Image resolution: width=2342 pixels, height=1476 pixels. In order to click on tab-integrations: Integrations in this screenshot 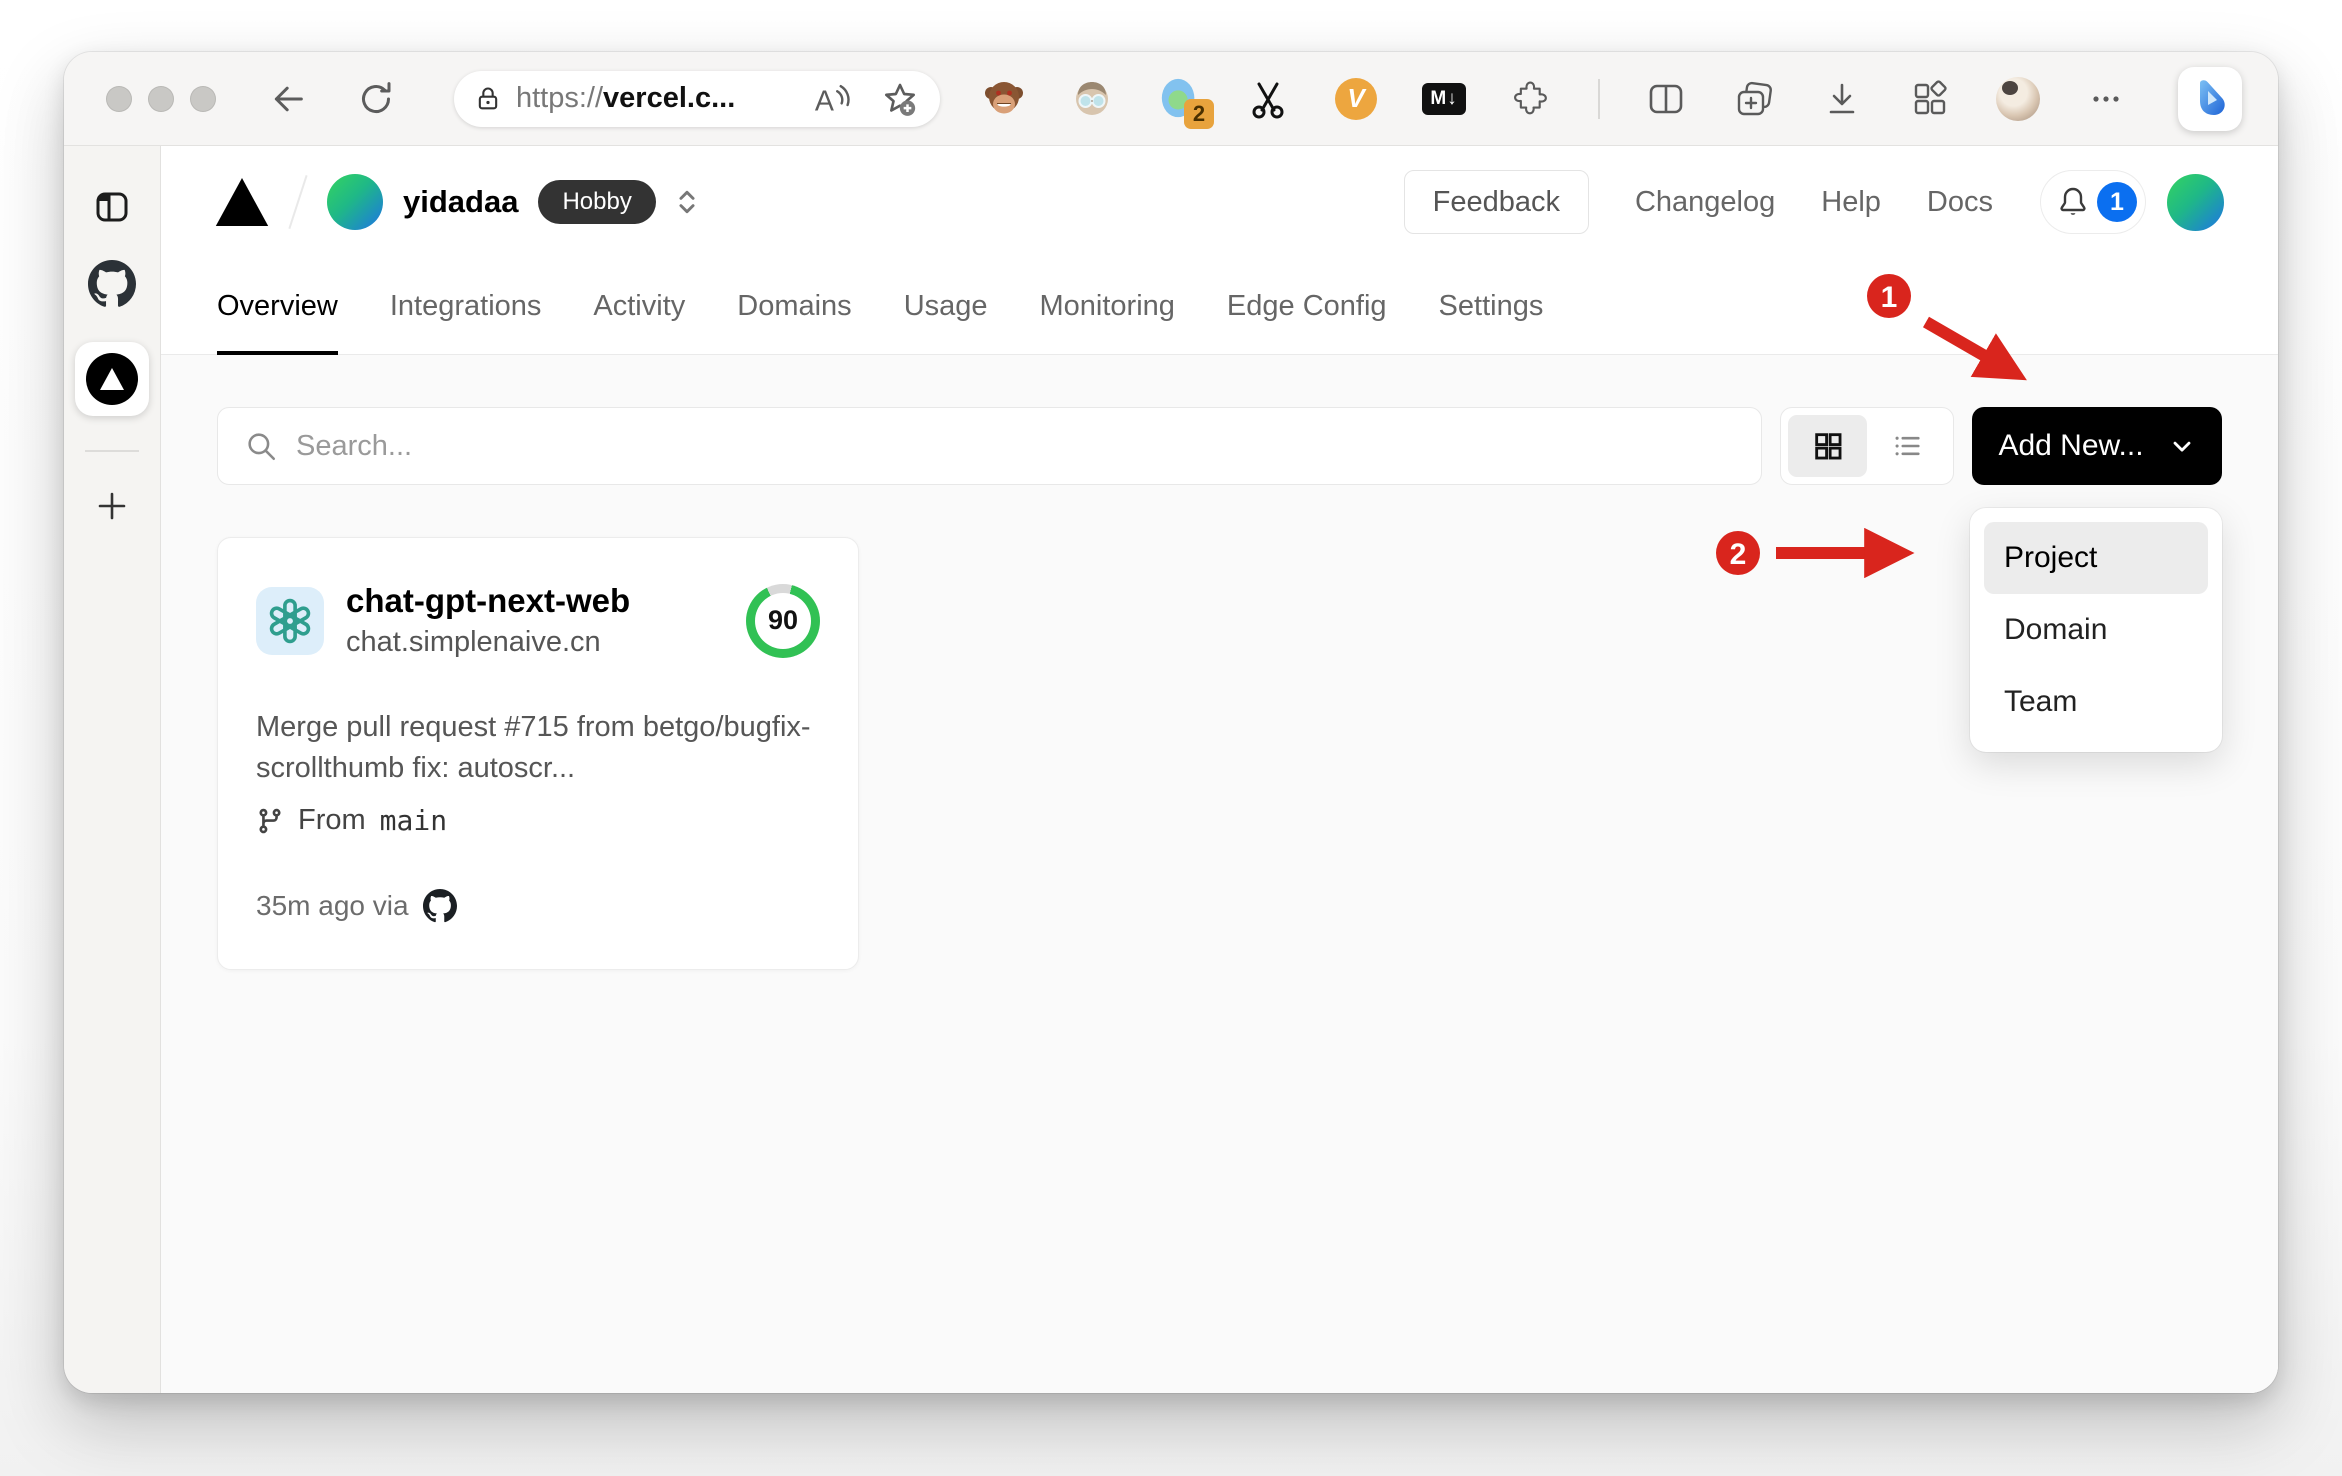, I will do `click(466, 306)`.